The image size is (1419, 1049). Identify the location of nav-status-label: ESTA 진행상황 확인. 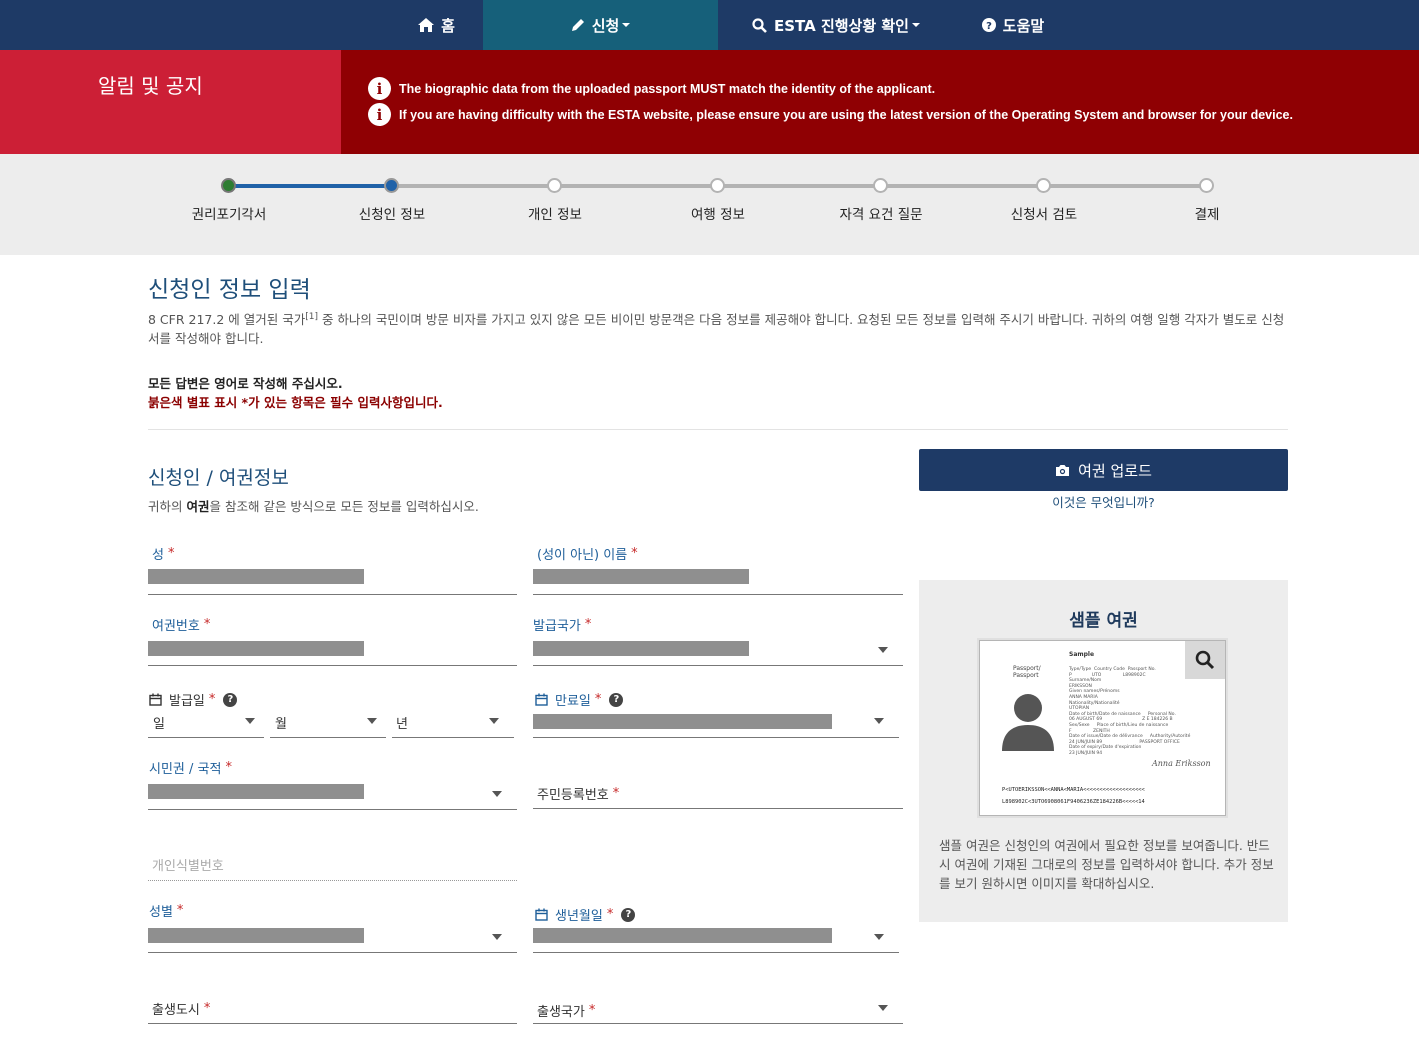
(841, 25).